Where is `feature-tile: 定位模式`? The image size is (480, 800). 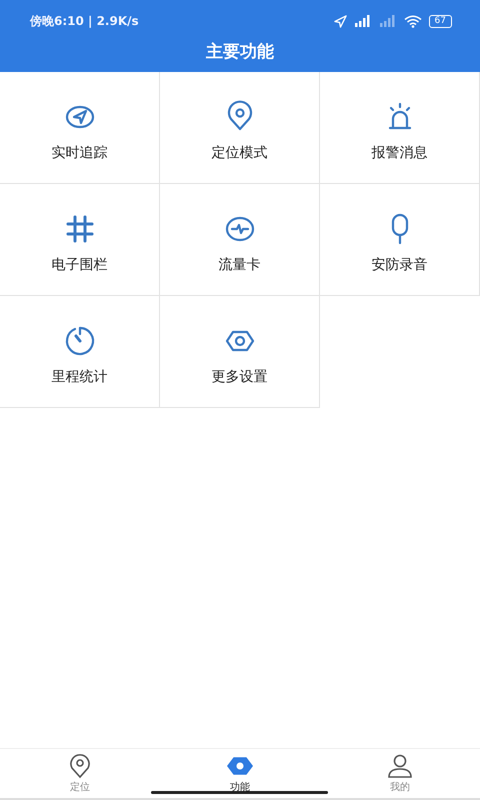
feature-tile: 定位模式 is located at coordinates (240, 128).